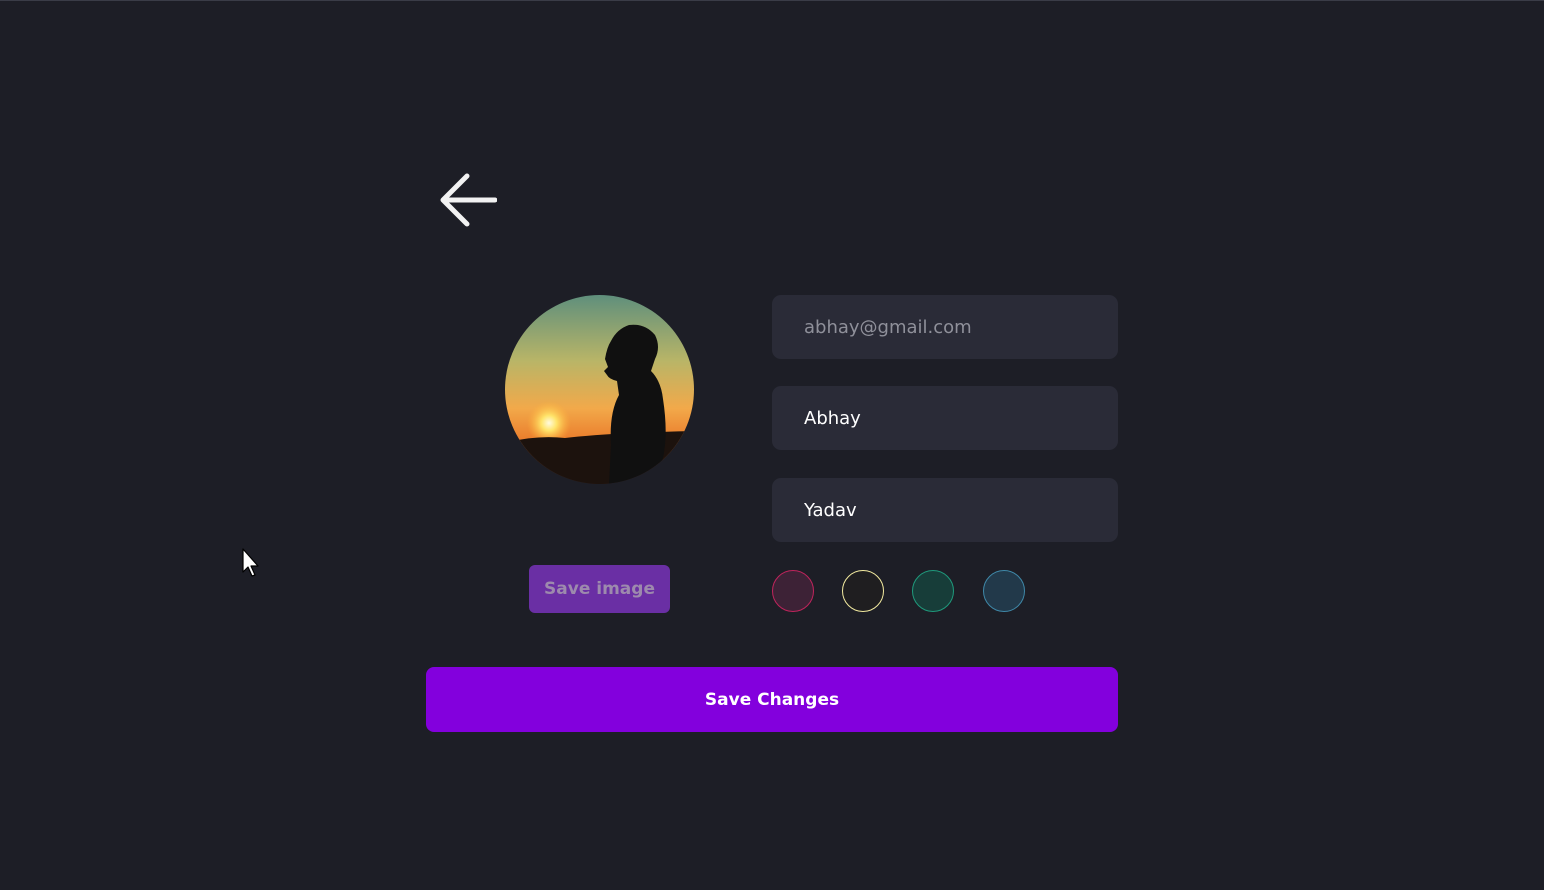 The height and width of the screenshot is (890, 1544). Describe the element at coordinates (830, 510) in the screenshot. I see `last-name-value: Yadav` at that location.